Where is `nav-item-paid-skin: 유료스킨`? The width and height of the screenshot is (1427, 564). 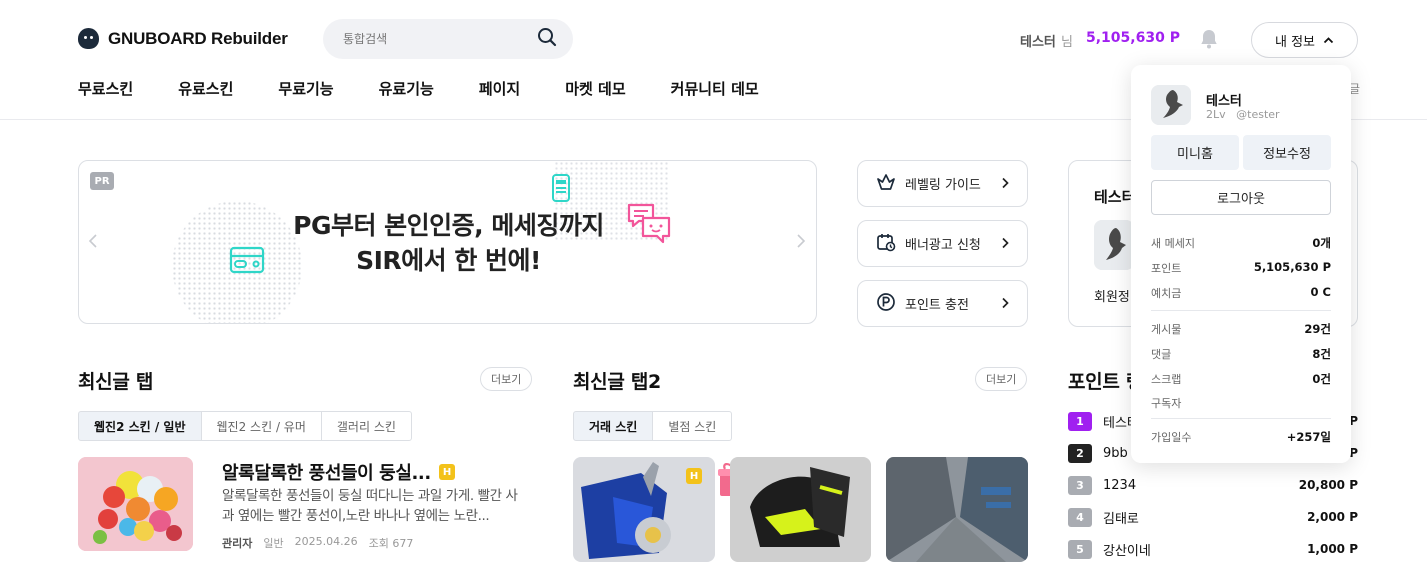
nav-item-paid-skin: 유료스킨 is located at coordinates (205, 88).